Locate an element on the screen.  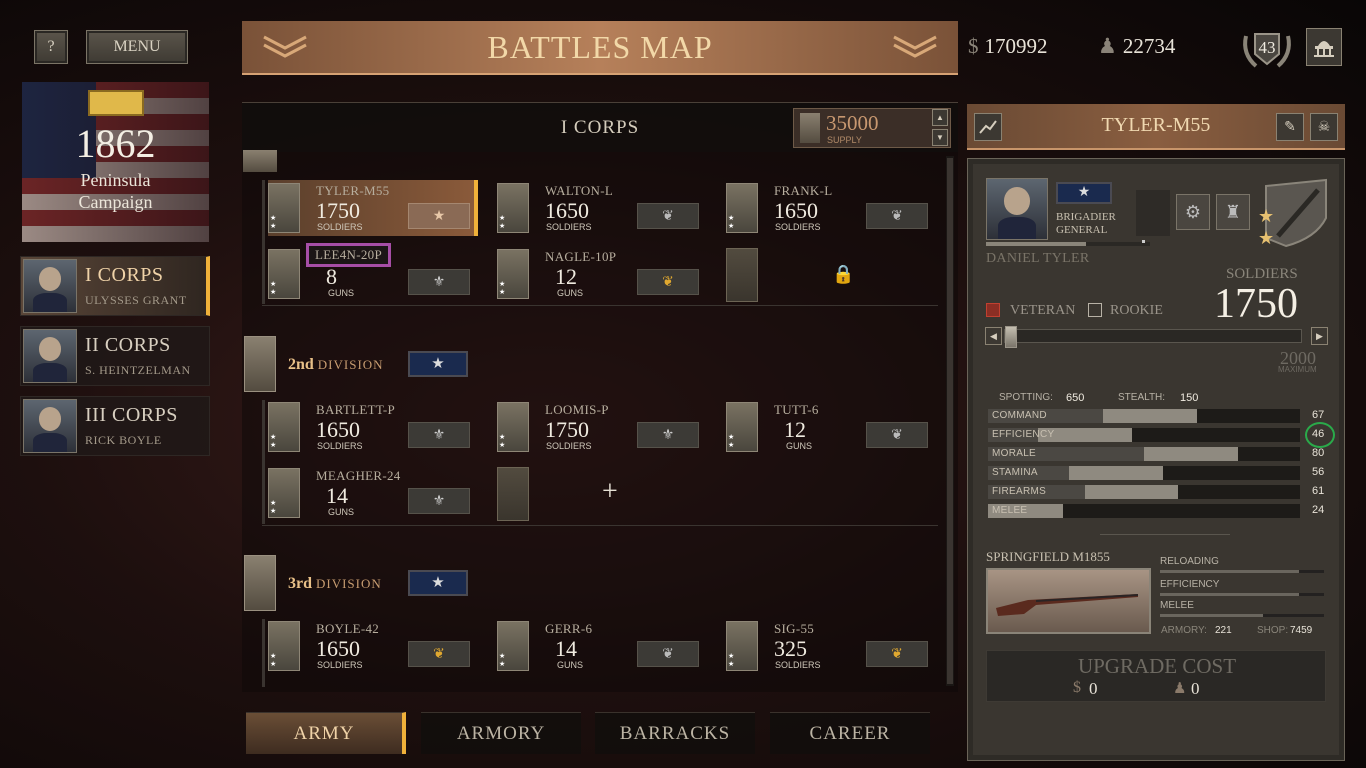
weapon-efficiency-label: EFFICIENCY is located at coordinates (1190, 584).